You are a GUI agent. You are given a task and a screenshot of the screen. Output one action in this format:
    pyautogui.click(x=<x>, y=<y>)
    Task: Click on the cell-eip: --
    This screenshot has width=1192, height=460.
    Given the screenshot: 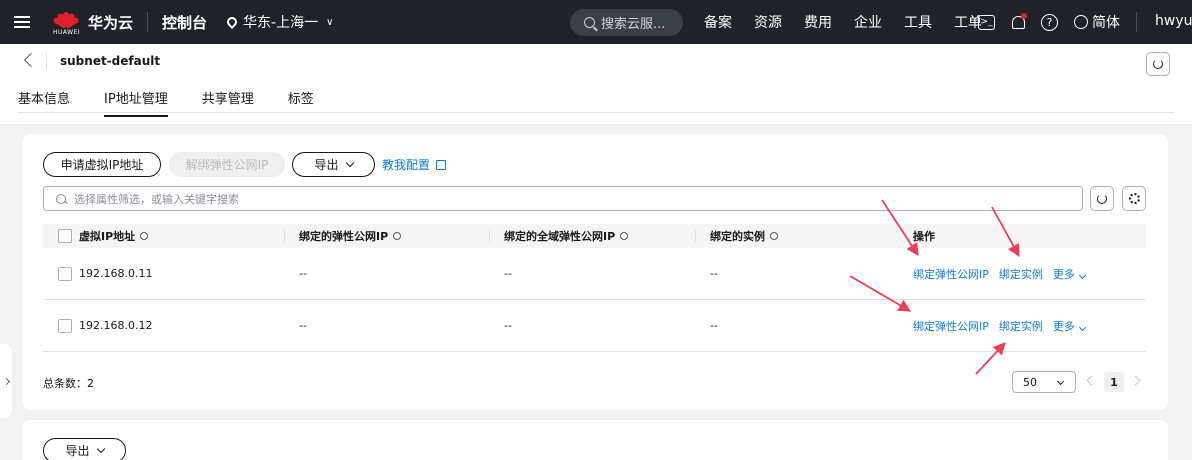 What is the action you would take?
    pyautogui.click(x=303, y=325)
    